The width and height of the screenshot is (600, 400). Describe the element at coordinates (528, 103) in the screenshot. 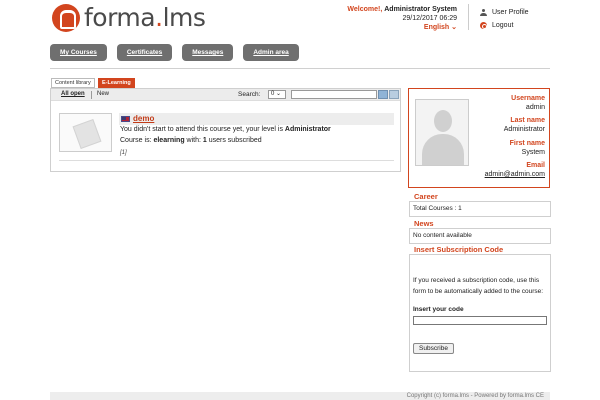

I see `profile-username: Username admin` at that location.